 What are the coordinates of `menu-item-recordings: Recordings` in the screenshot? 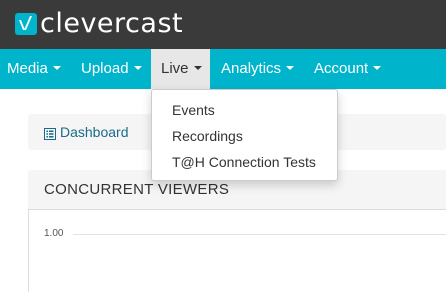 It's located at (207, 136).